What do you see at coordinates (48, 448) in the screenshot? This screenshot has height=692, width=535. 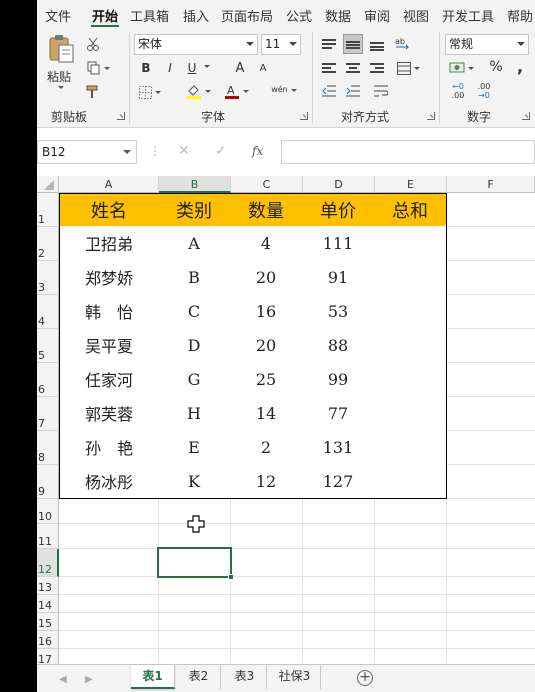 I see `row-header-8: 8` at bounding box center [48, 448].